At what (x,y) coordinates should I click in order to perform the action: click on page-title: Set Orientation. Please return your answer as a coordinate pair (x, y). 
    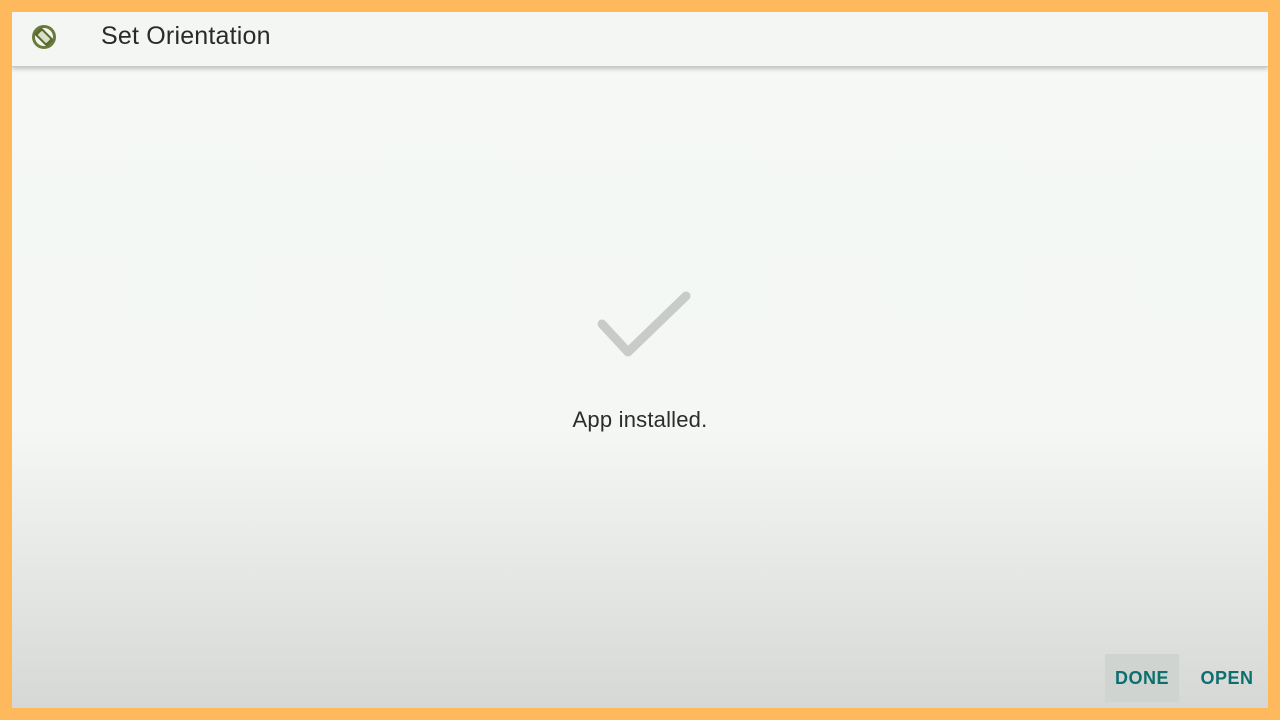
    Looking at the image, I should click on (186, 36).